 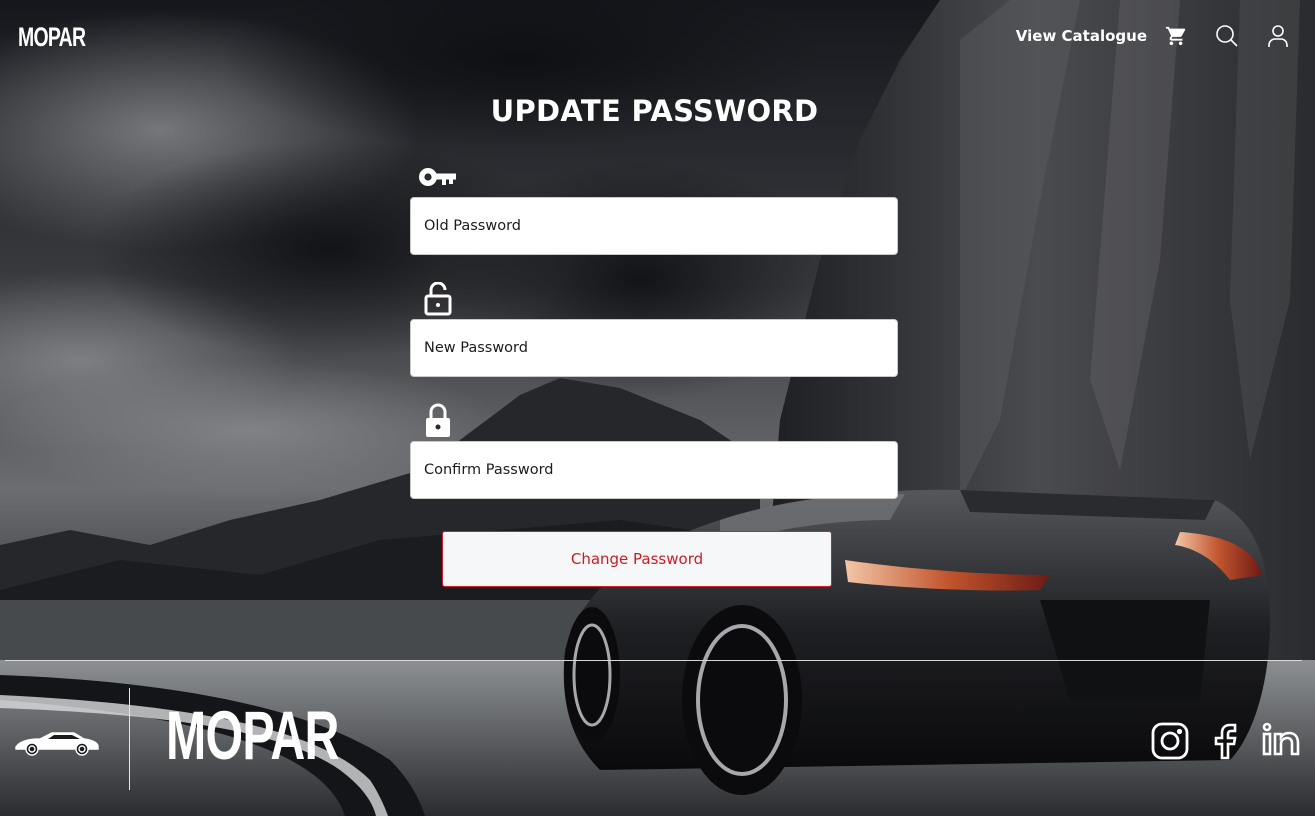 What do you see at coordinates (653, 660) in the screenshot?
I see `footer-divider-line` at bounding box center [653, 660].